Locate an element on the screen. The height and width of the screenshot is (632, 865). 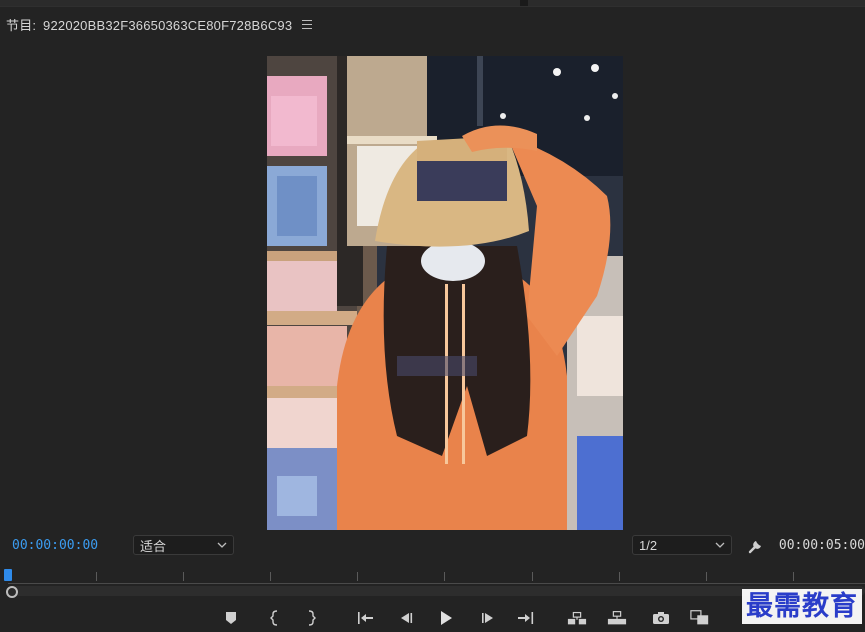
zoom-scrollbar-handle is located at coordinates (12, 592).